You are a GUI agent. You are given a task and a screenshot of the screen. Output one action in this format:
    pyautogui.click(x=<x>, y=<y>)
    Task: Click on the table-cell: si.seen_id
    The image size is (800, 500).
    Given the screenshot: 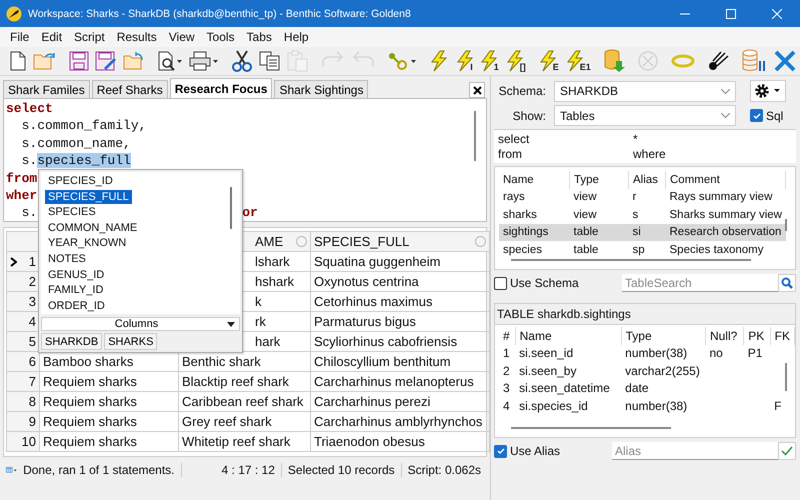 What is the action you would take?
    pyautogui.click(x=546, y=353)
    